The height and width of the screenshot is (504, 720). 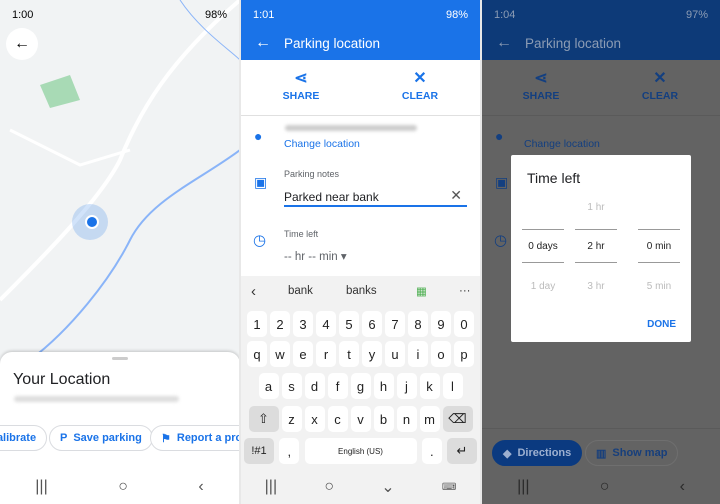 I want to click on more-icon: ···, so click(x=465, y=291).